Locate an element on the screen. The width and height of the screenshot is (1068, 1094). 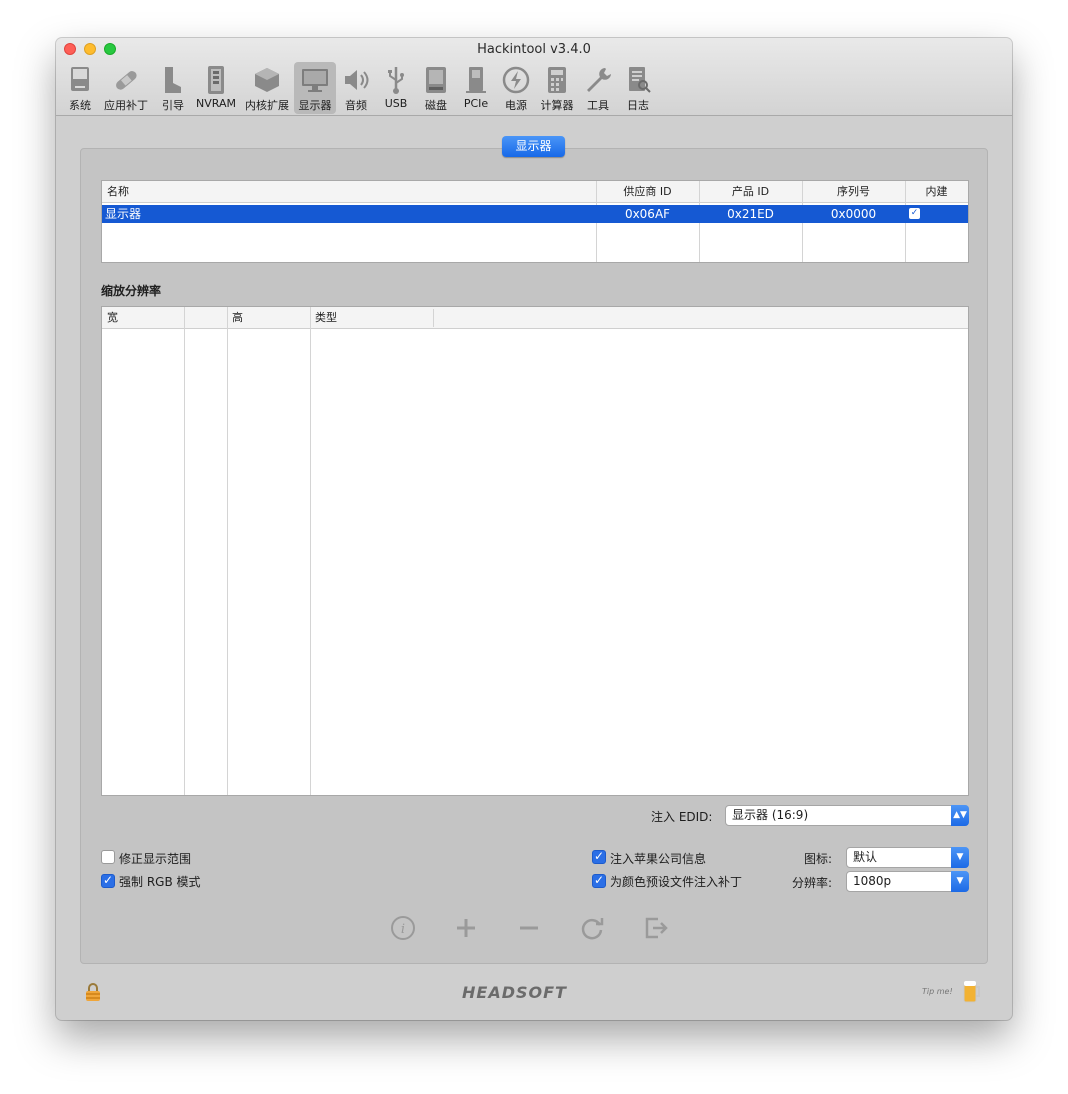
kext-icon is located at coordinates (267, 80).